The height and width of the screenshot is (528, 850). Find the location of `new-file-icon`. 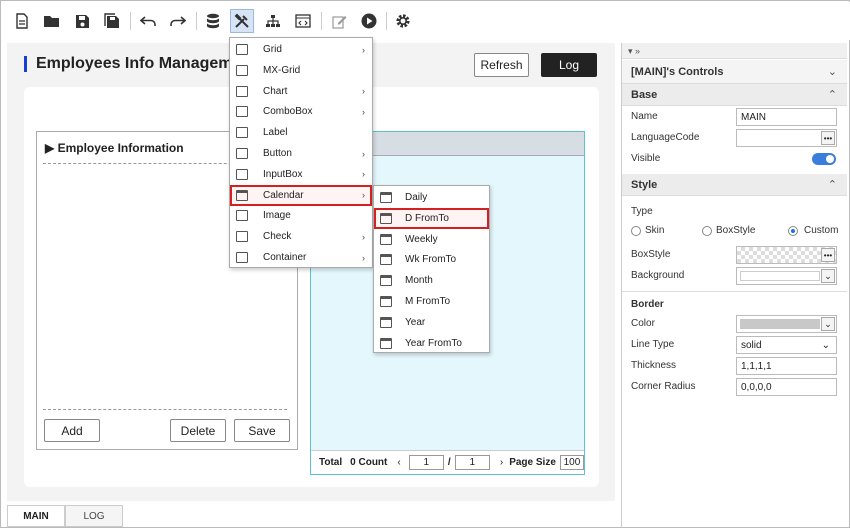

new-file-icon is located at coordinates (22, 21).